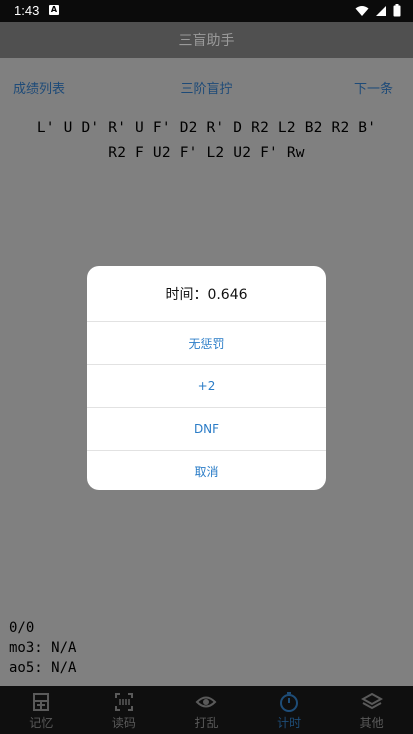 Image resolution: width=413 pixels, height=734 pixels. I want to click on memory-icon, so click(41, 702).